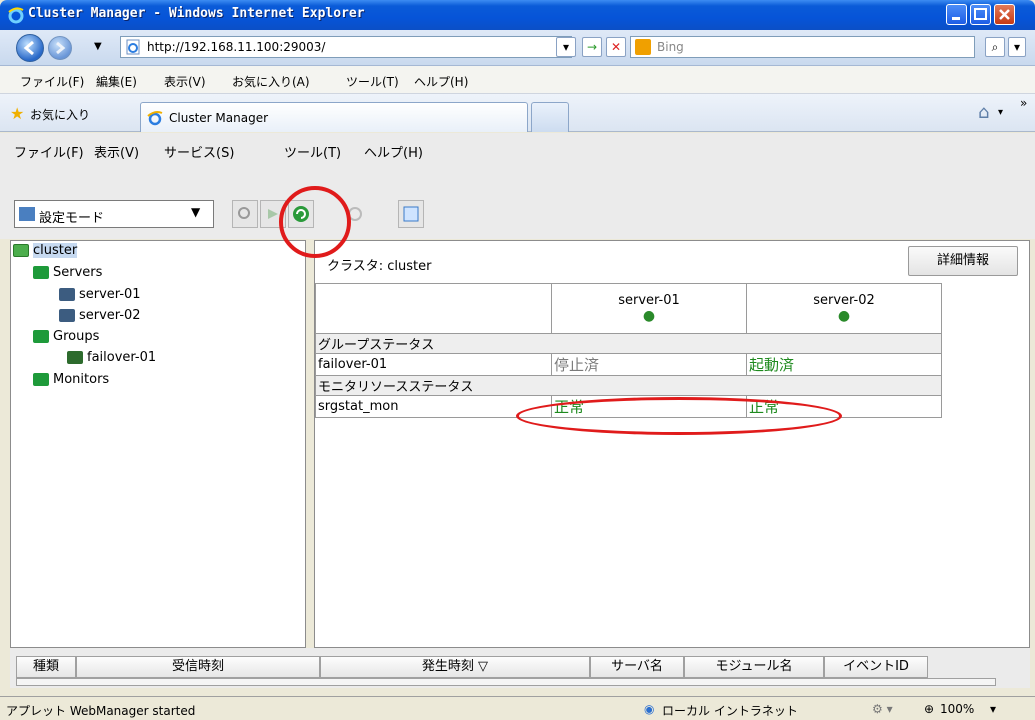  What do you see at coordinates (55, 250) in the screenshot?
I see `tree-label-cluster: cluster` at bounding box center [55, 250].